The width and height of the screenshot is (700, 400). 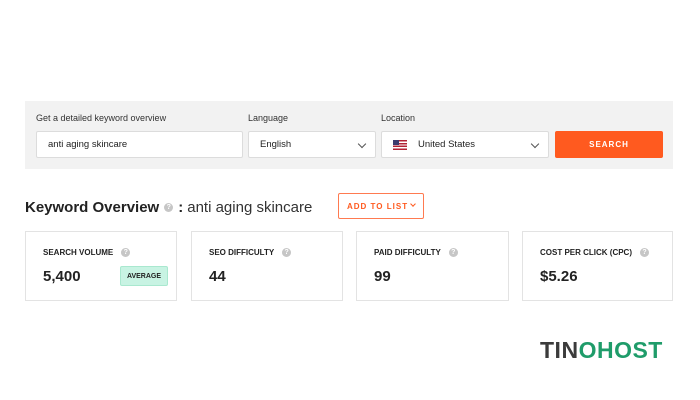 What do you see at coordinates (276, 144) in the screenshot?
I see `language-select-value: English` at bounding box center [276, 144].